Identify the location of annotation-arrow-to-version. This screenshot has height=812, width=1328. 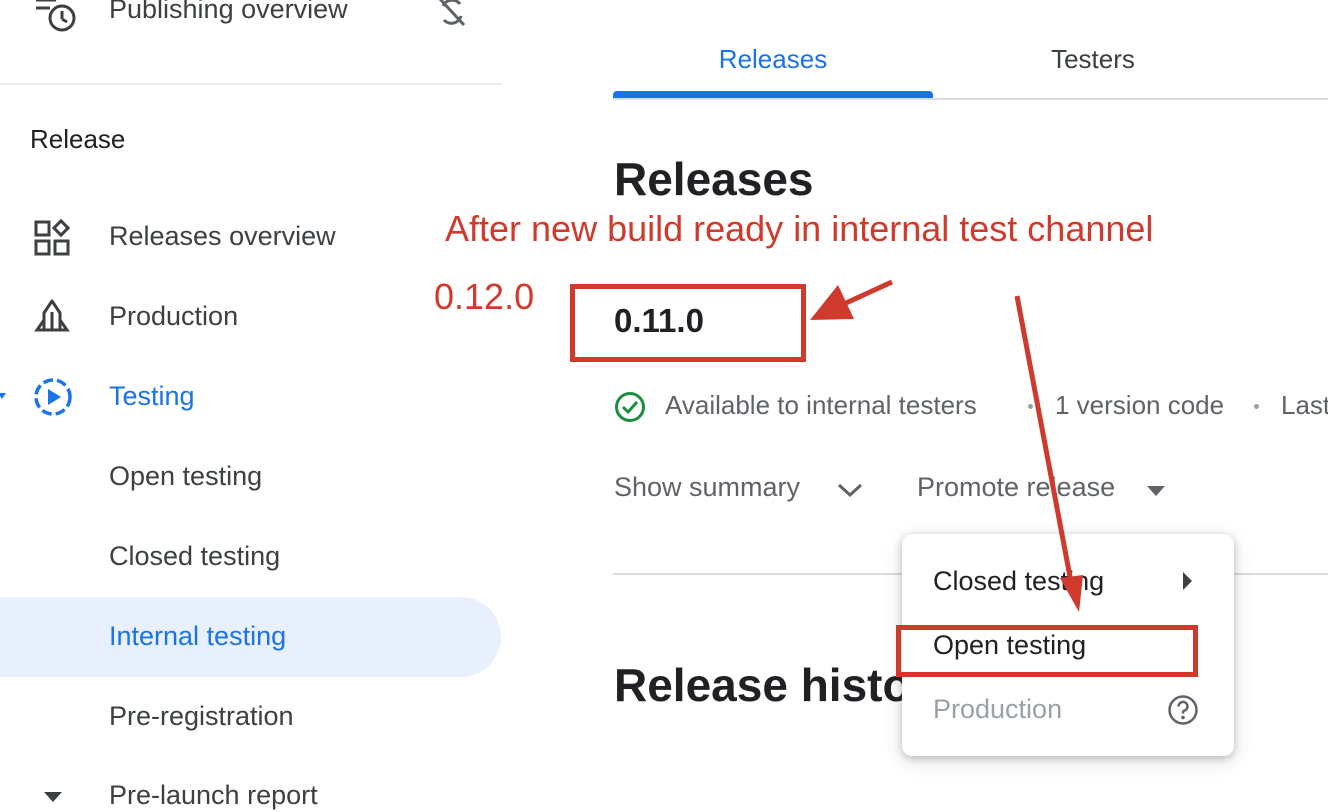
(869, 292).